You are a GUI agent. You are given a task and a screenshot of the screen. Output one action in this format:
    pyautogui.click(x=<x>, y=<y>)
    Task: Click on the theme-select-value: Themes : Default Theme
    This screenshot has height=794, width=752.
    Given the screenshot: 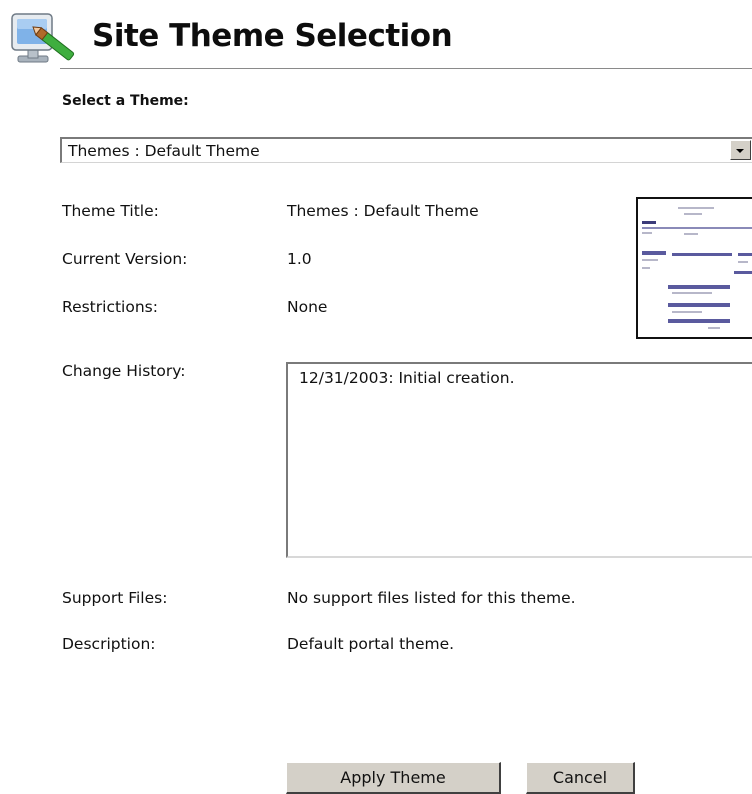 What is the action you would take?
    pyautogui.click(x=164, y=151)
    